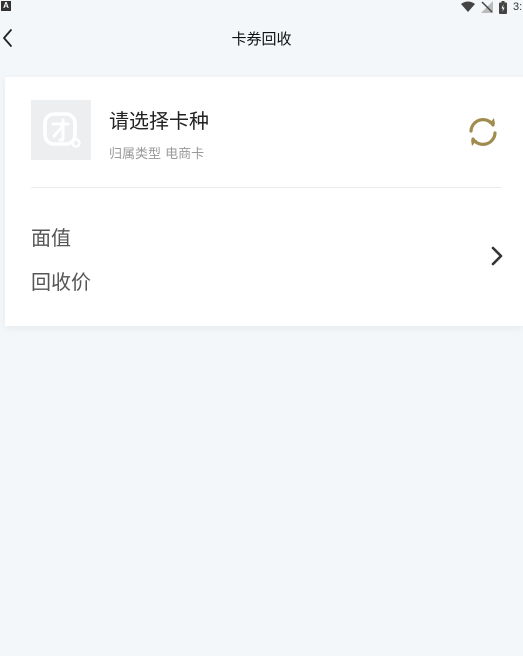  I want to click on status-icons: 3:, so click(492, 7).